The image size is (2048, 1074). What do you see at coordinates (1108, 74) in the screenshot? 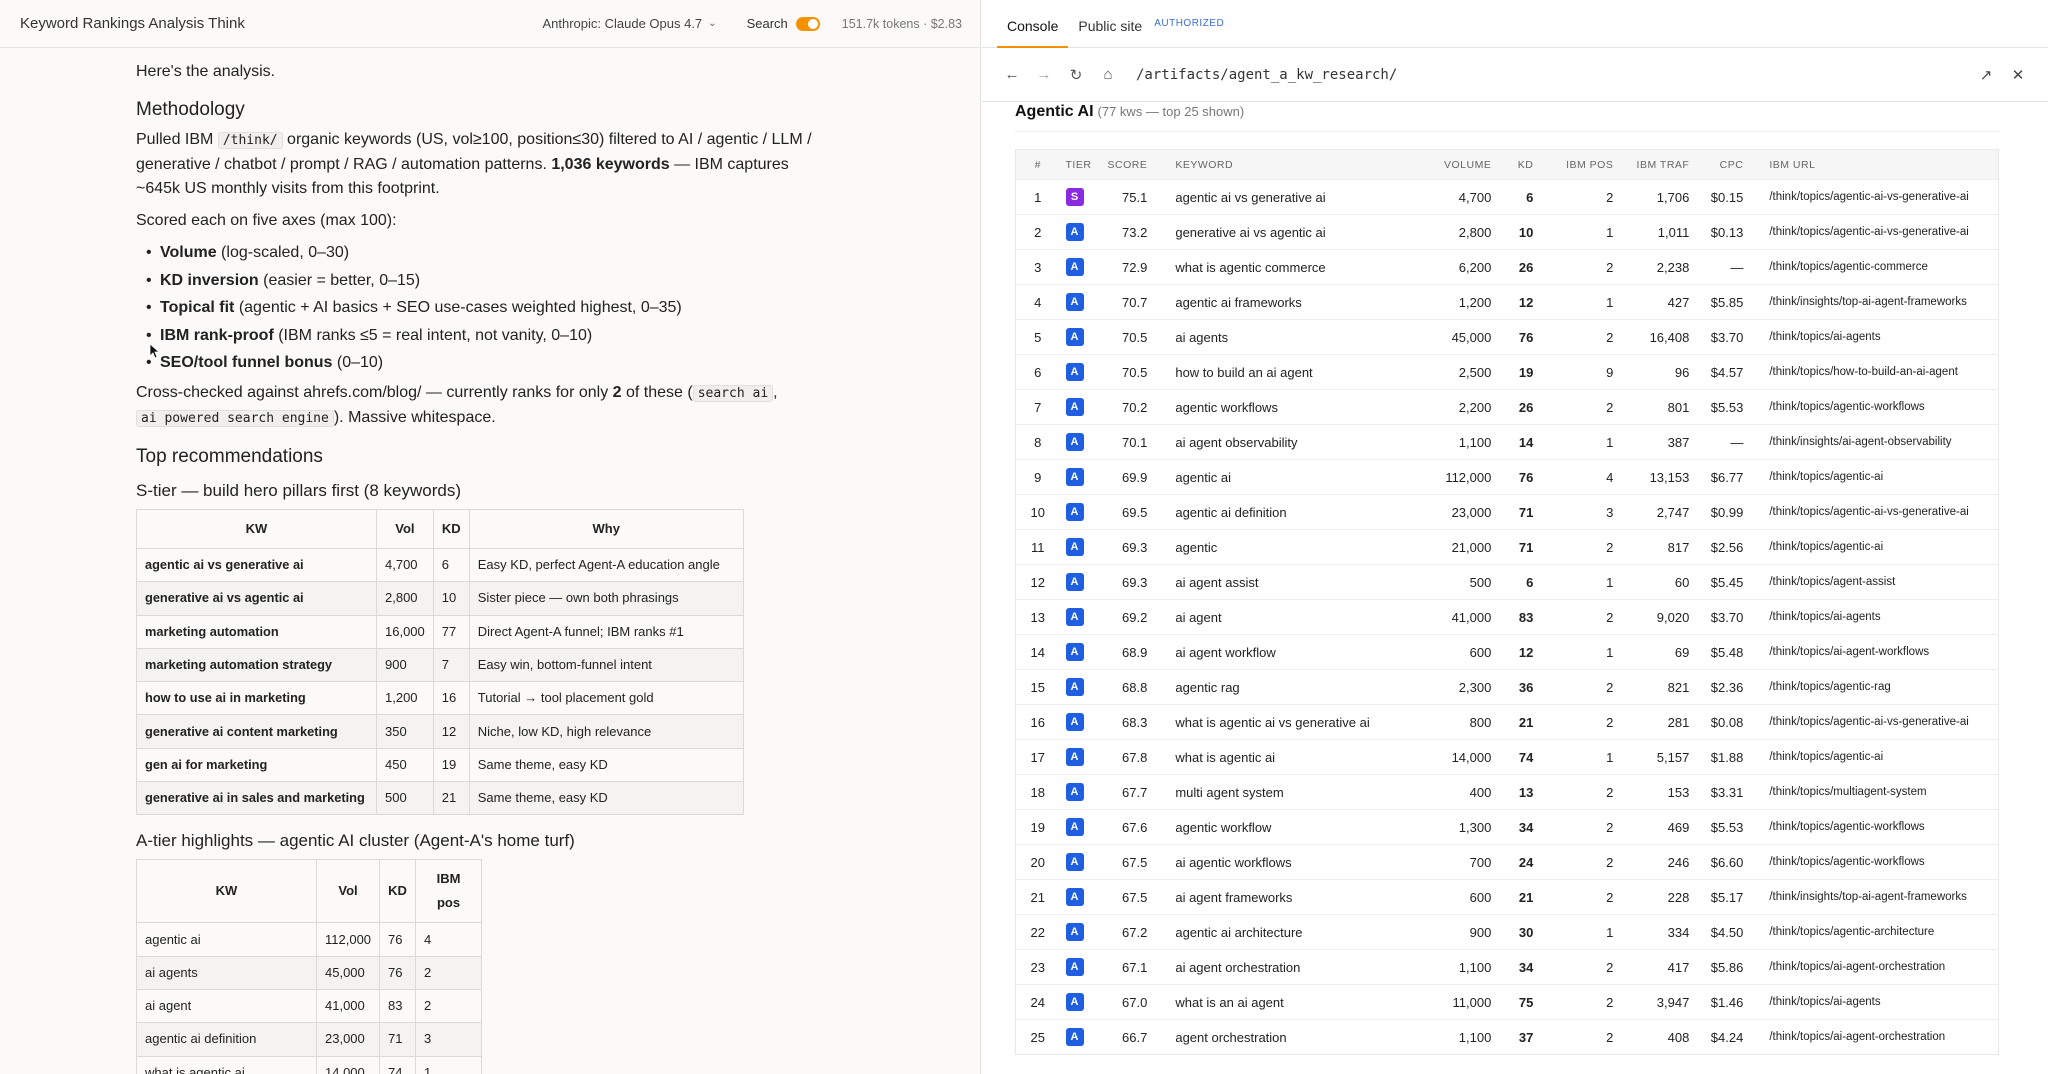
I see `home-icon: ⌂` at bounding box center [1108, 74].